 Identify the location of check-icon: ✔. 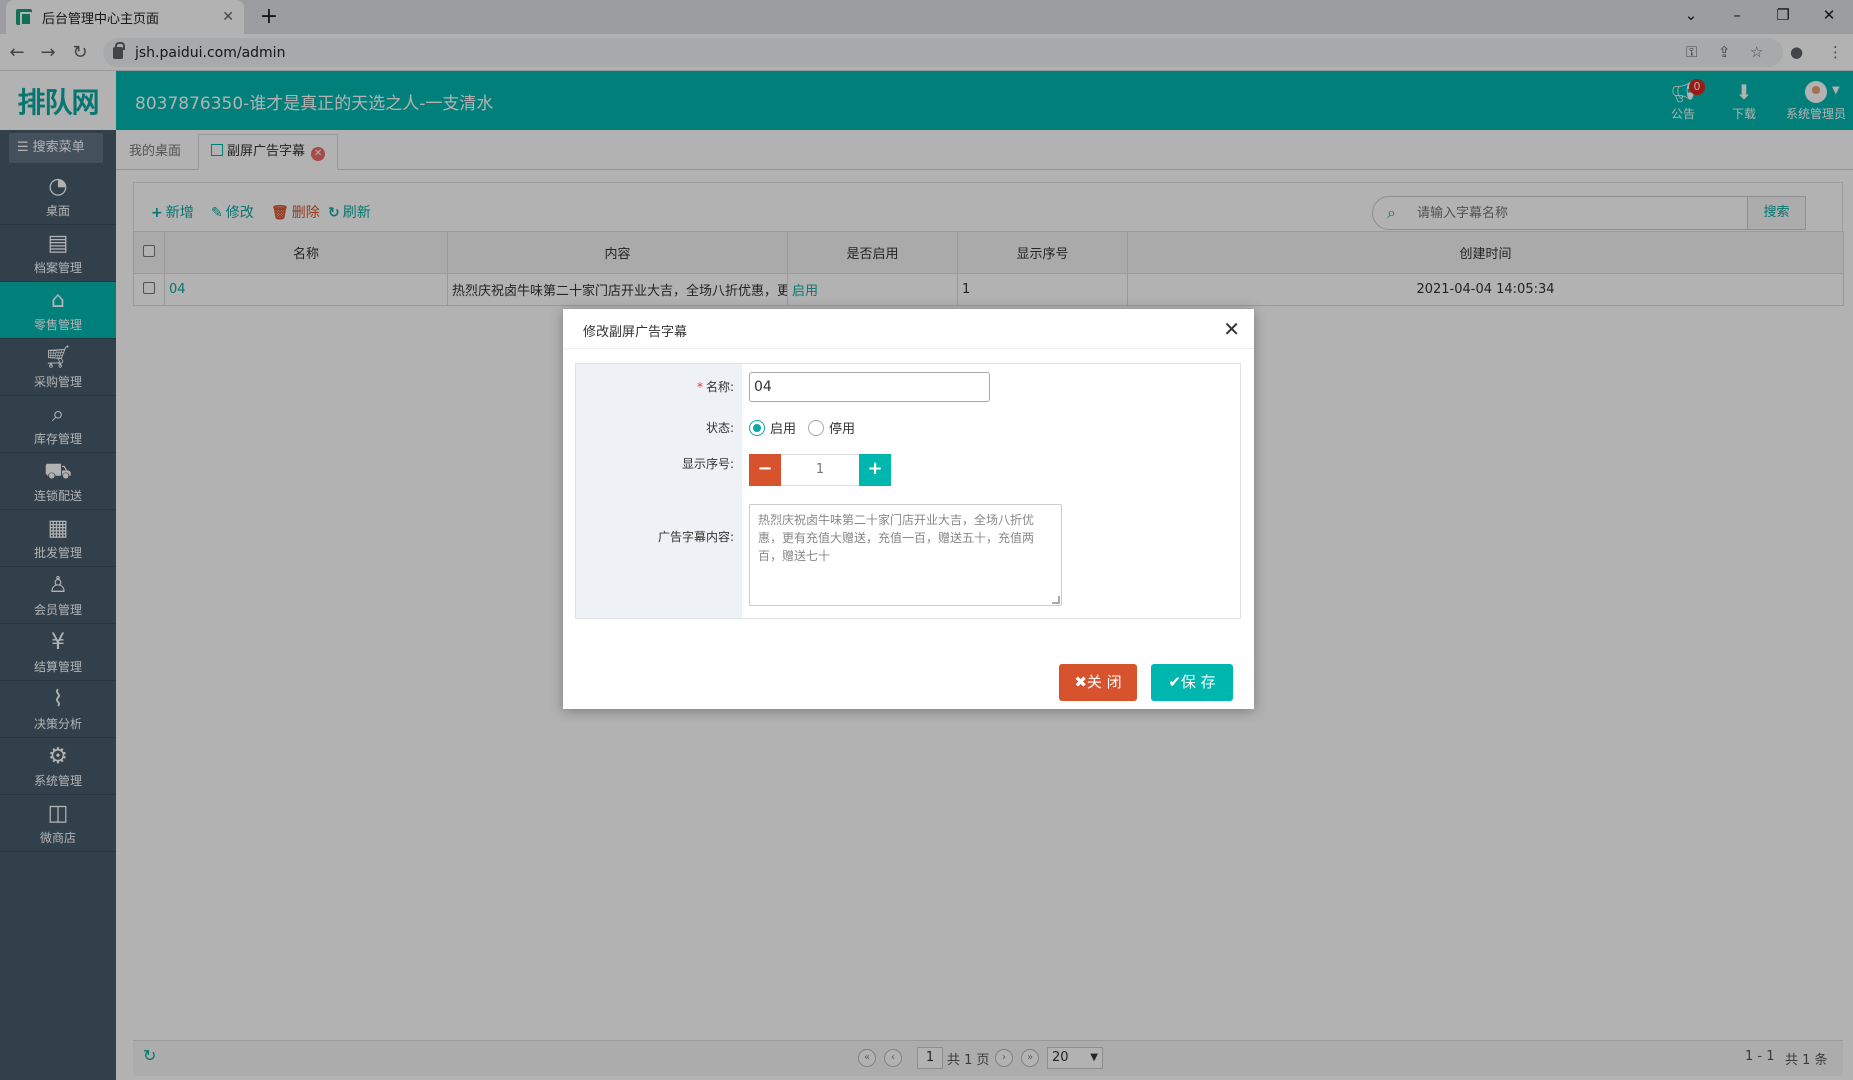
(1174, 682).